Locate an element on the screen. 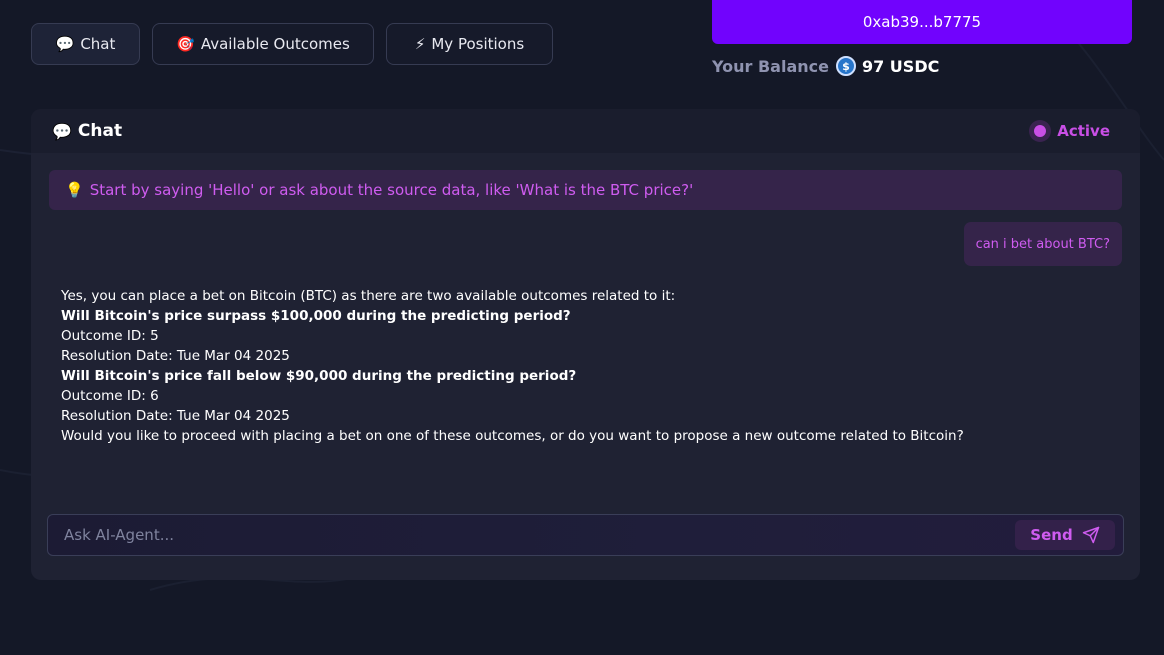  wallet-address-button: 0xab39...b7775 is located at coordinates (922, 22).